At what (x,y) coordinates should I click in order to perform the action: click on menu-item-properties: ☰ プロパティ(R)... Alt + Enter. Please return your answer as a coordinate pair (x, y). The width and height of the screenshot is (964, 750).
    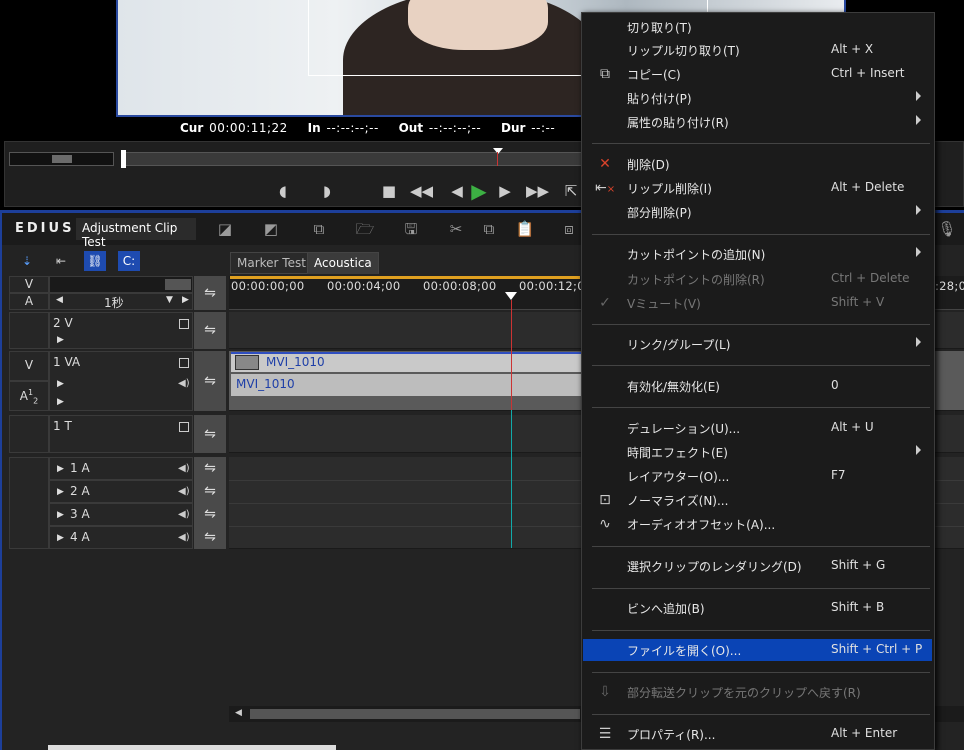
    Looking at the image, I should click on (757, 734).